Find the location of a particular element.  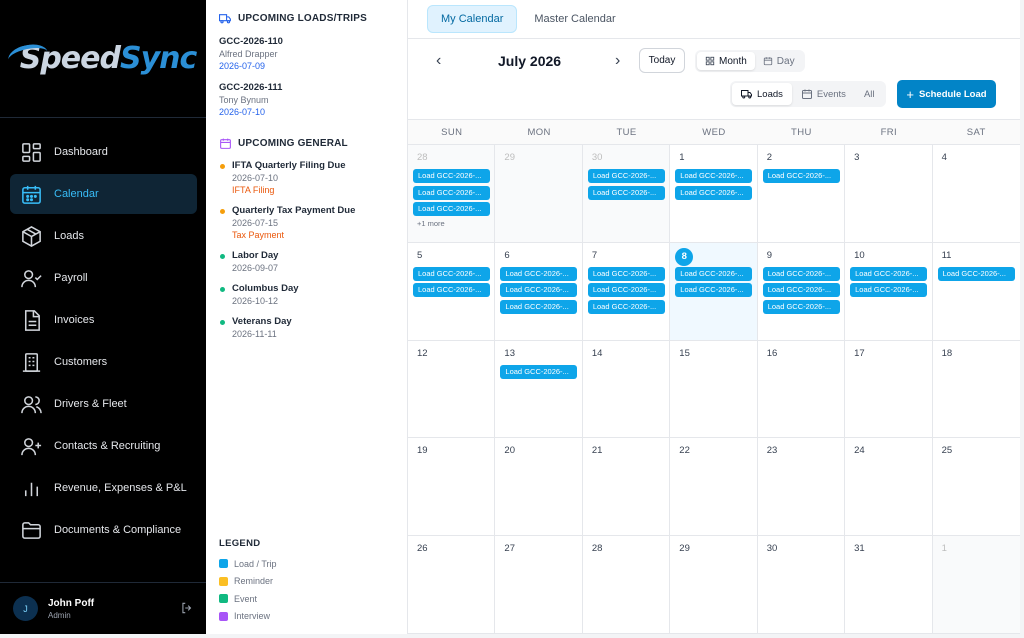

upcoming-loads-header: UPCOMING LOADS/TRIPS is located at coordinates (313, 18).